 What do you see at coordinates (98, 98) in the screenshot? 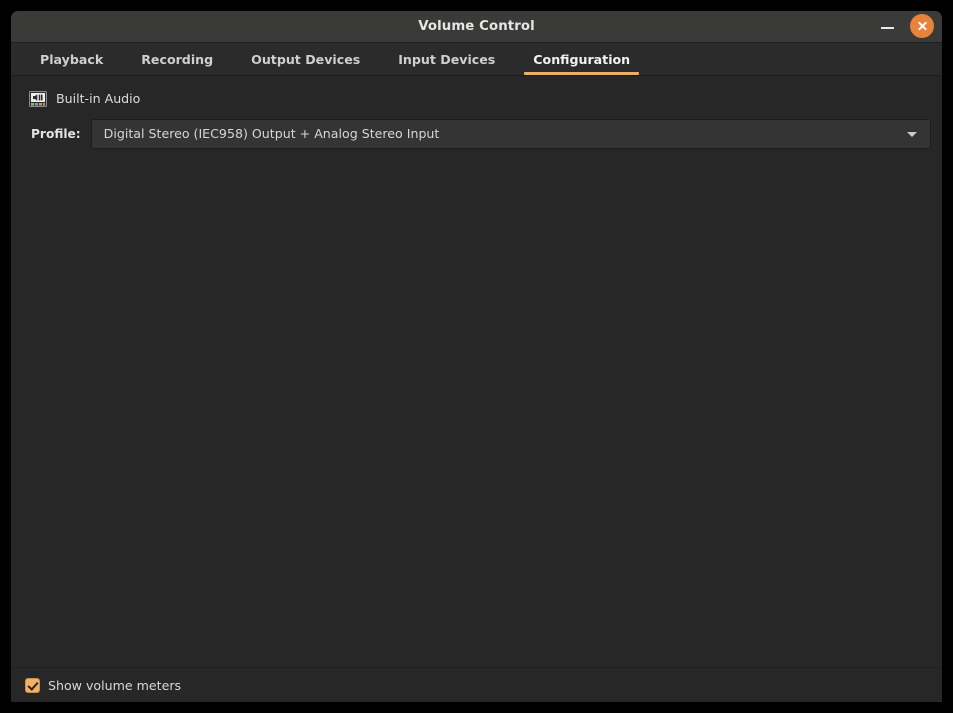
I see `device-name: Built-in Audio` at bounding box center [98, 98].